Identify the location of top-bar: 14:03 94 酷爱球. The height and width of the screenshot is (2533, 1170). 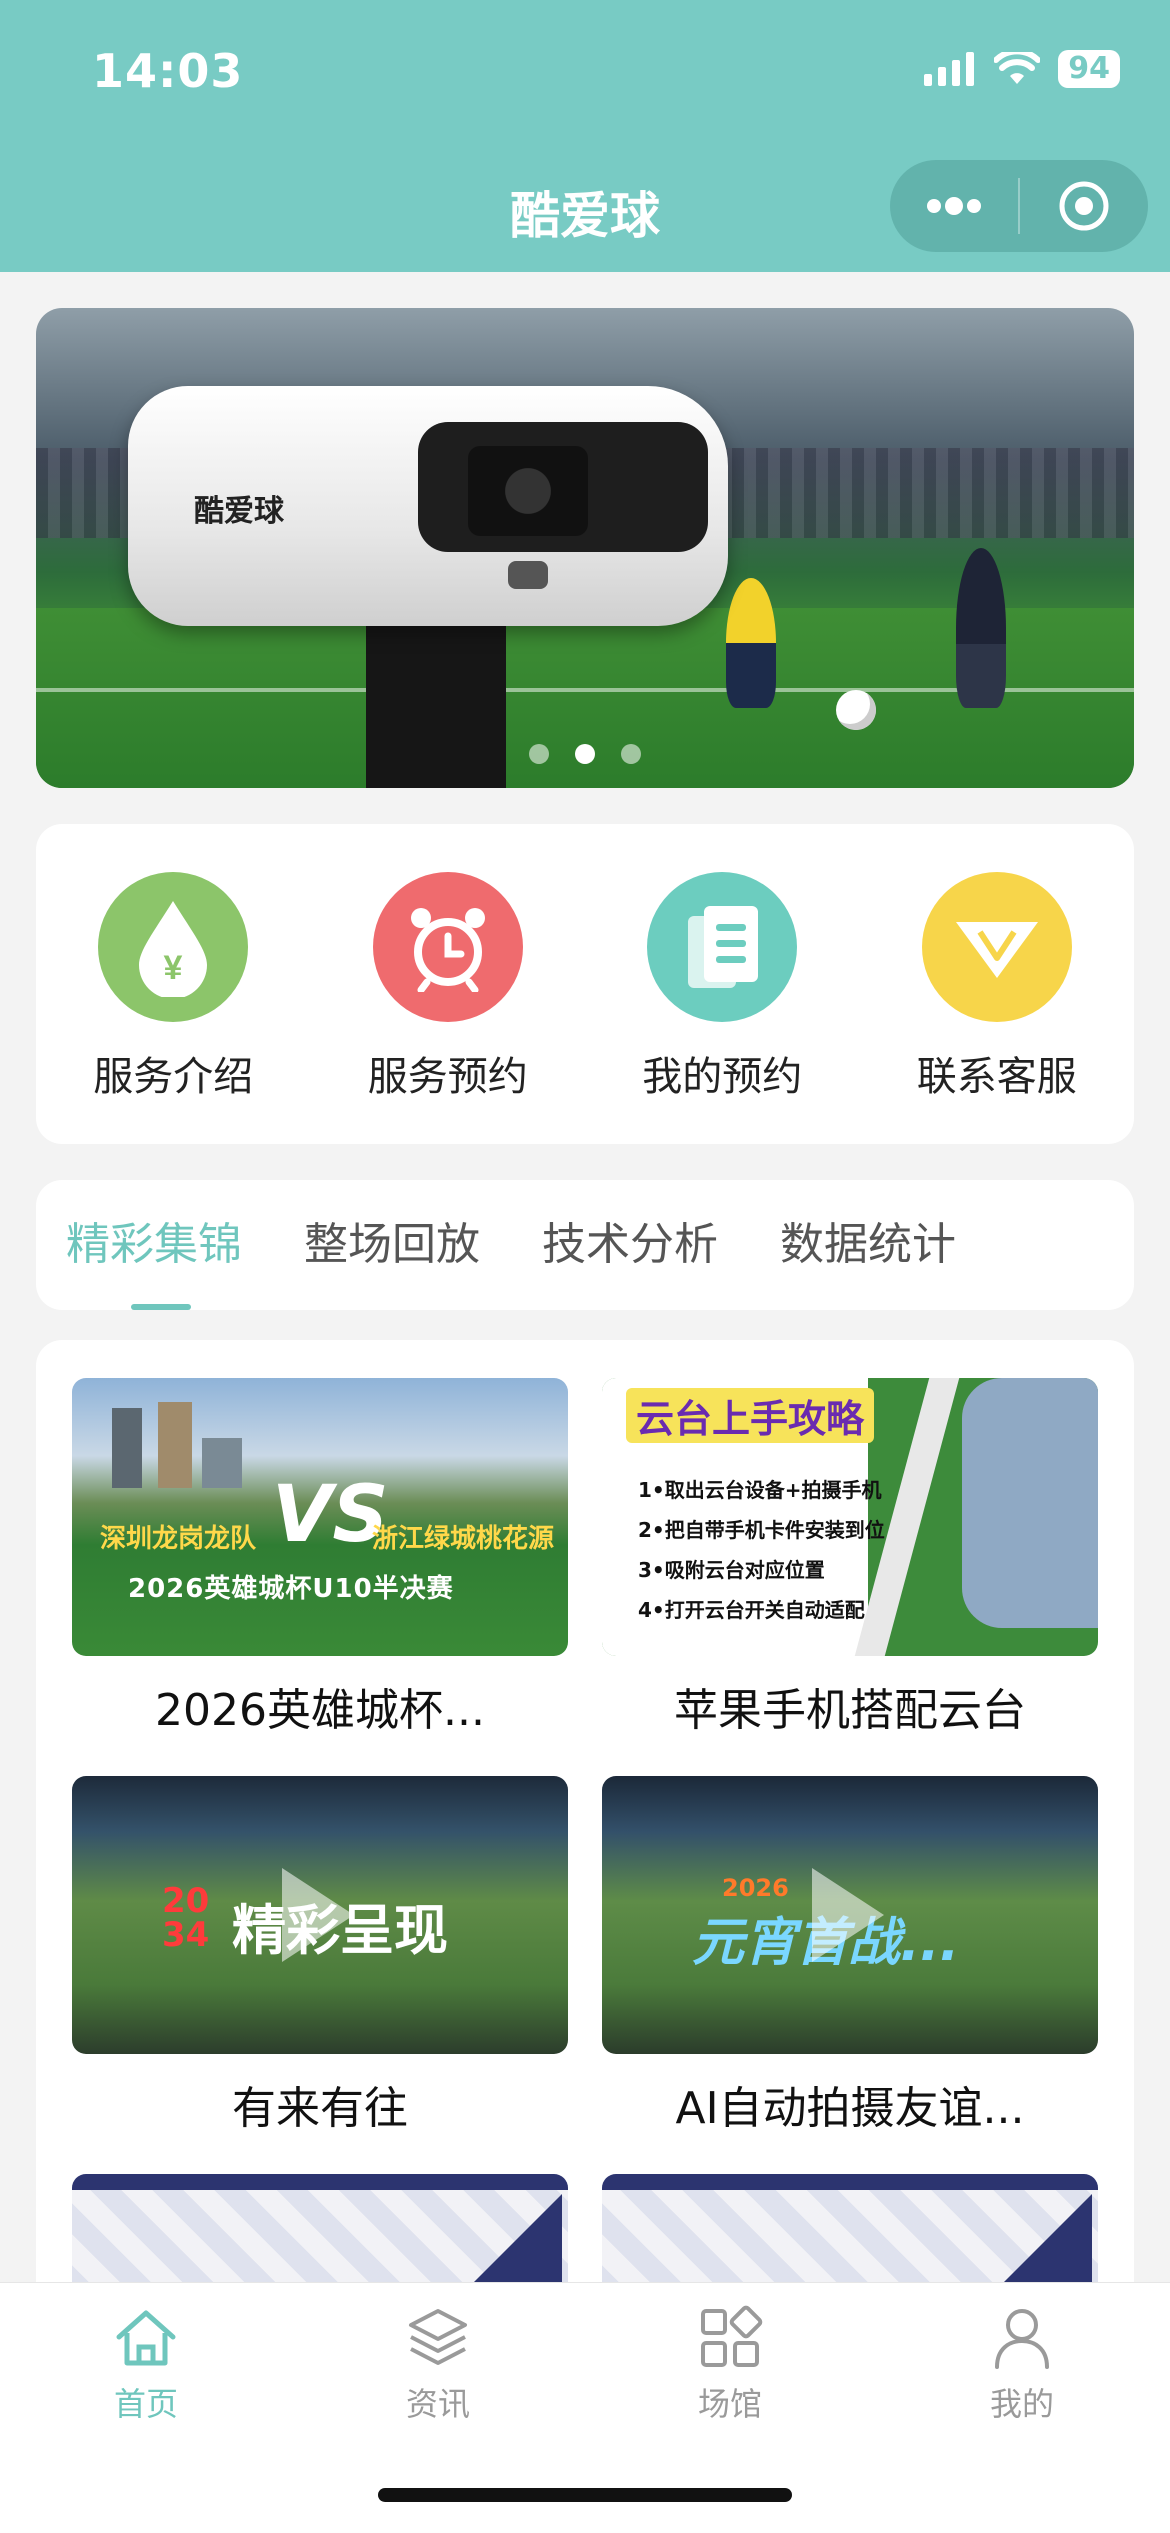
(585, 136).